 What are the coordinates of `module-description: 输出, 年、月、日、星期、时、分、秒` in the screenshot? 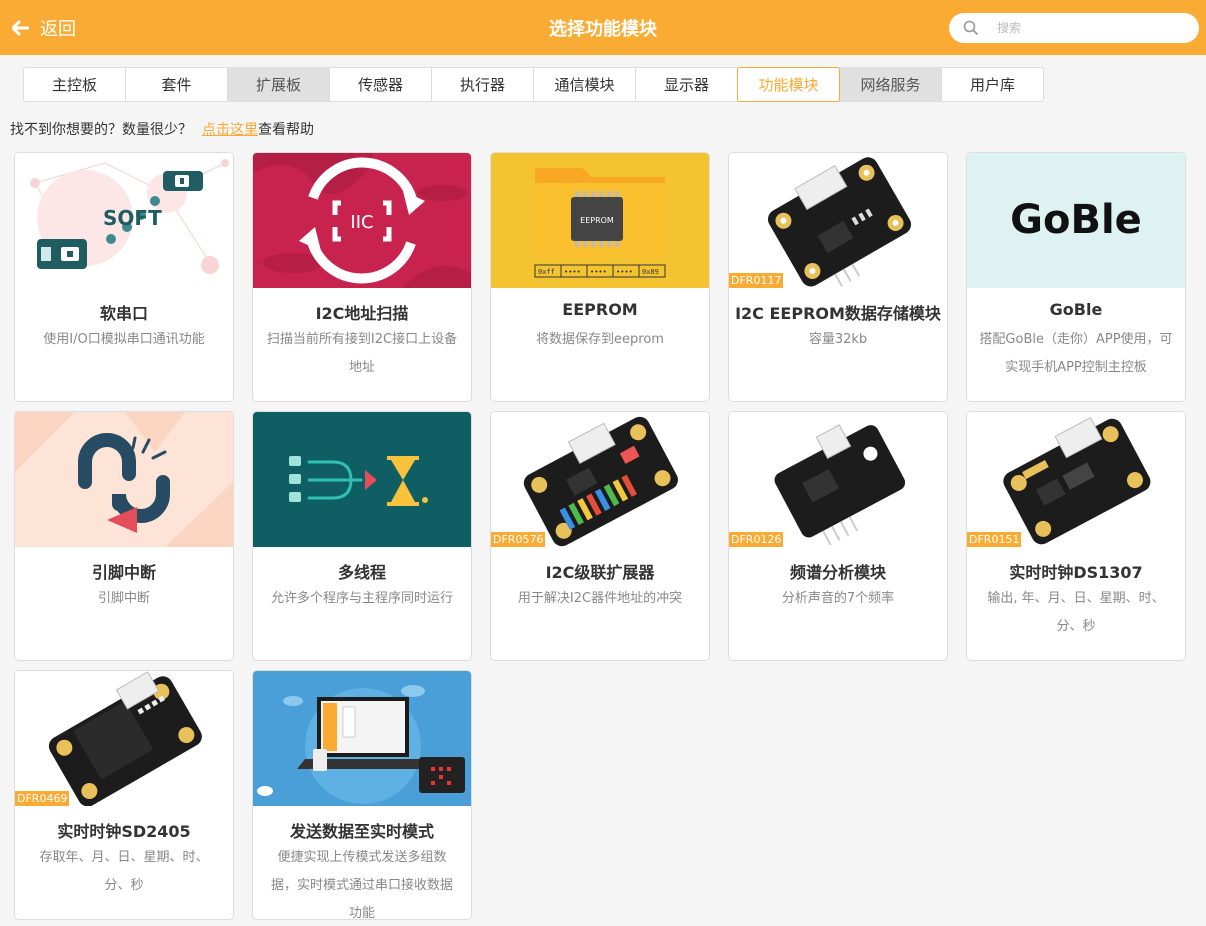 It's located at (1076, 612).